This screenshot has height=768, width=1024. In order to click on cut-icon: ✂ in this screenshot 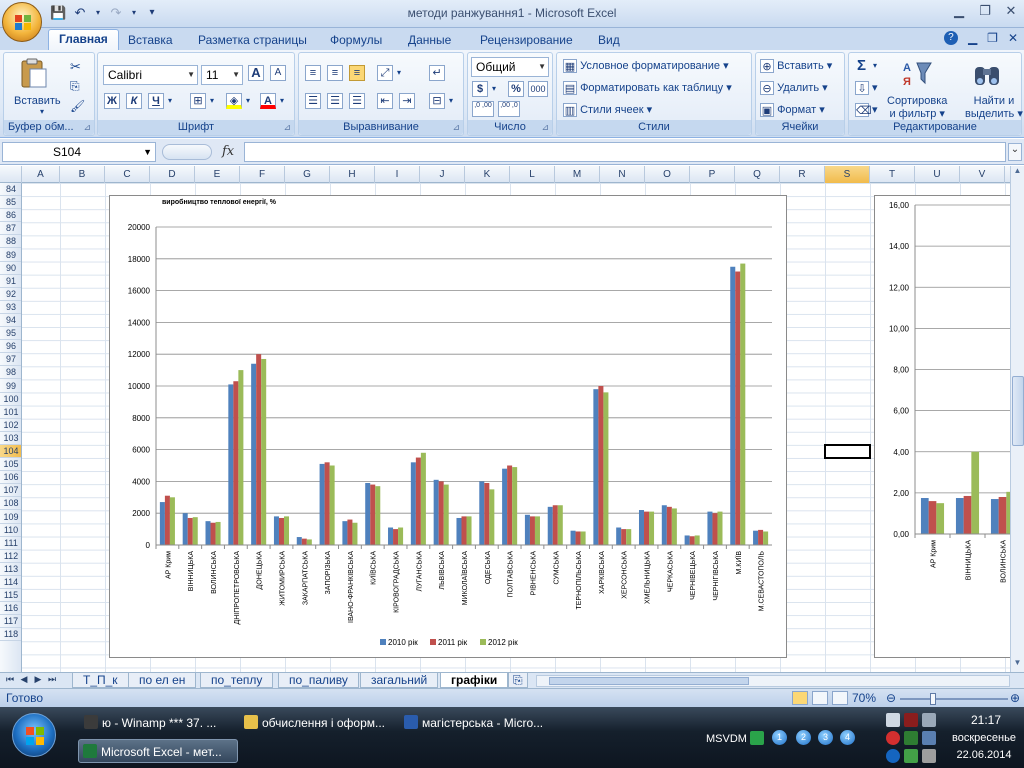, I will do `click(75, 67)`.